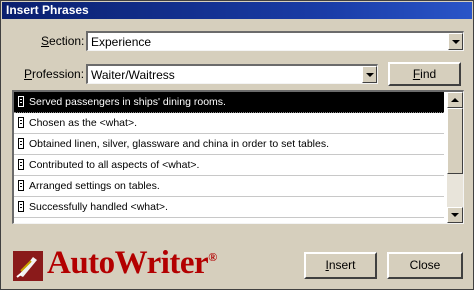 This screenshot has height=290, width=474. I want to click on find-button: Find, so click(424, 74).